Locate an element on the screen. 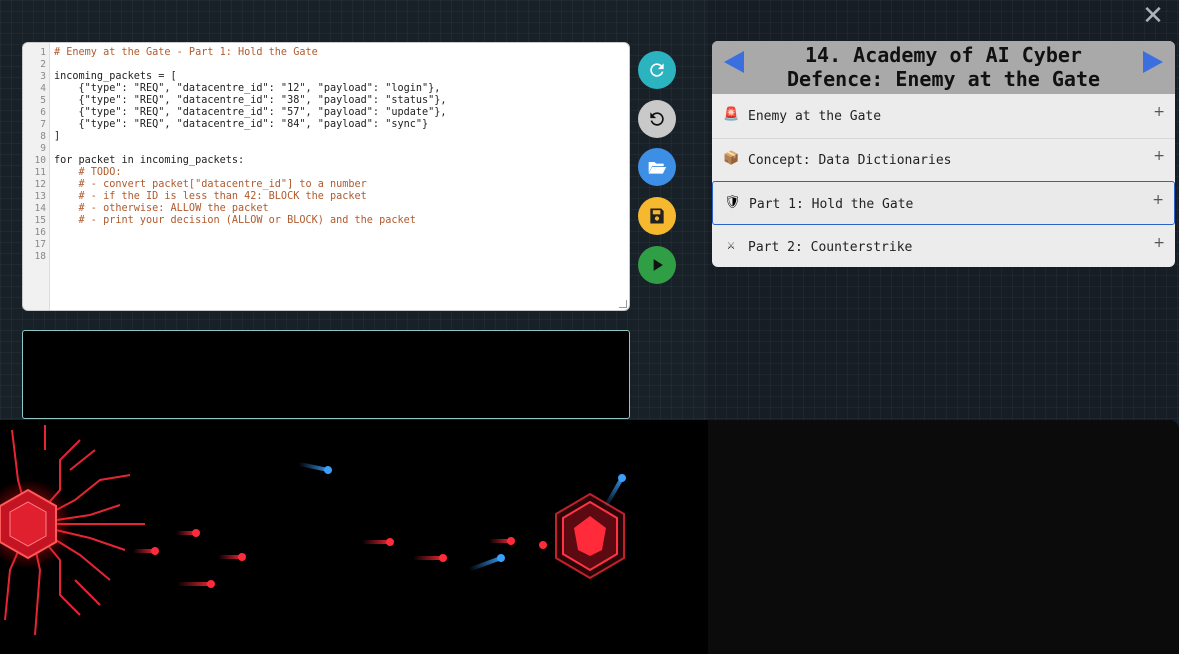  close-button: ✕ is located at coordinates (1153, 16).